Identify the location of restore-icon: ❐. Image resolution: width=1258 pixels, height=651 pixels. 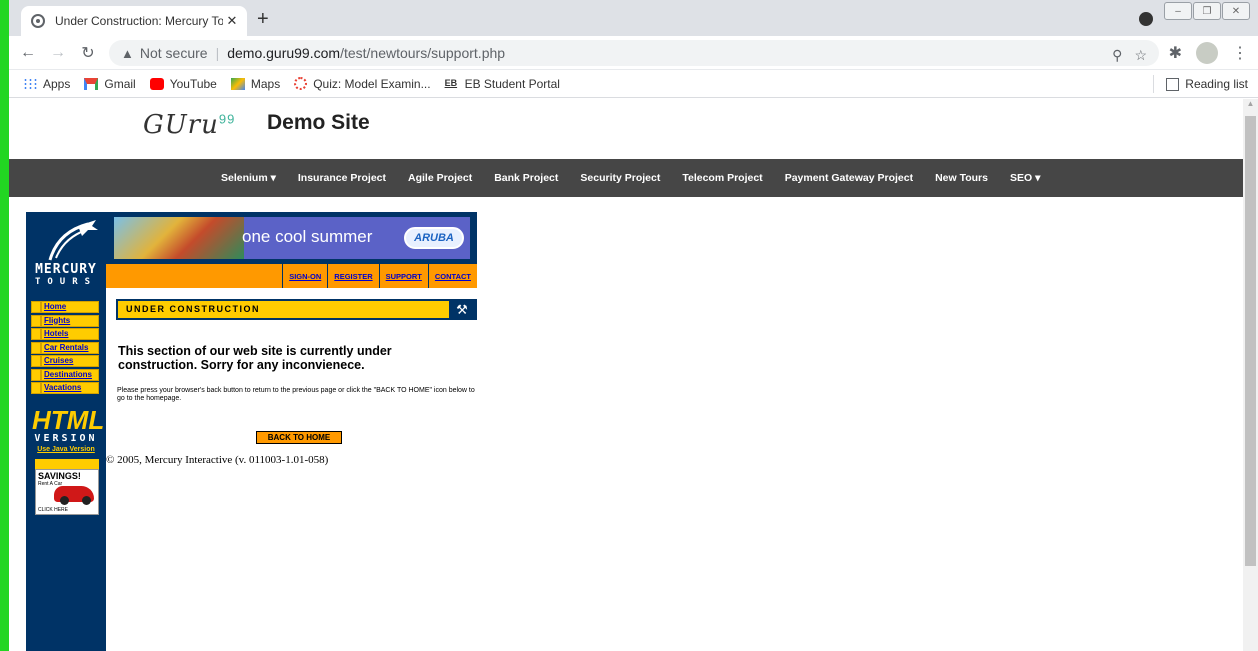
(1207, 11).